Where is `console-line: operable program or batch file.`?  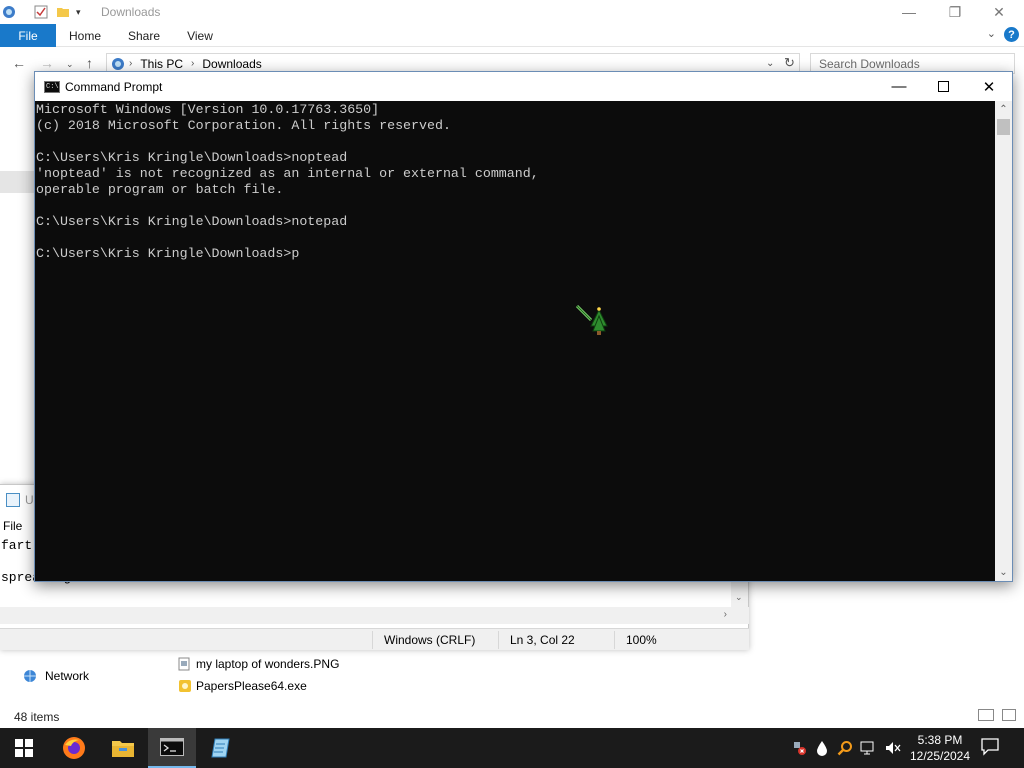
console-line: operable program or batch file. is located at coordinates (160, 189).